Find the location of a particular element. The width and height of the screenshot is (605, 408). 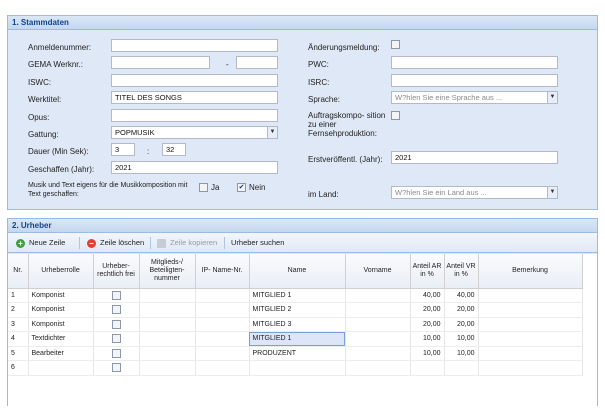

cell-anteil-ar is located at coordinates (427, 368).